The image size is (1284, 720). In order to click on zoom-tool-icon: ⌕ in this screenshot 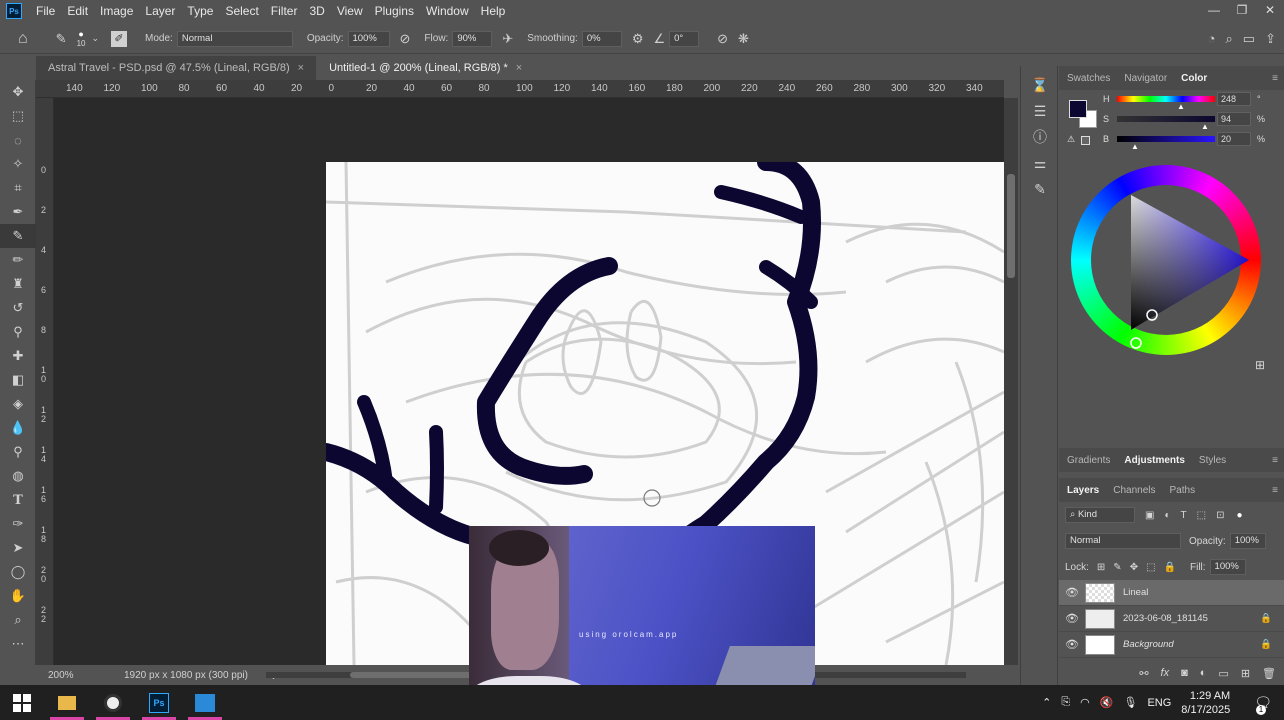, I will do `click(18, 620)`.